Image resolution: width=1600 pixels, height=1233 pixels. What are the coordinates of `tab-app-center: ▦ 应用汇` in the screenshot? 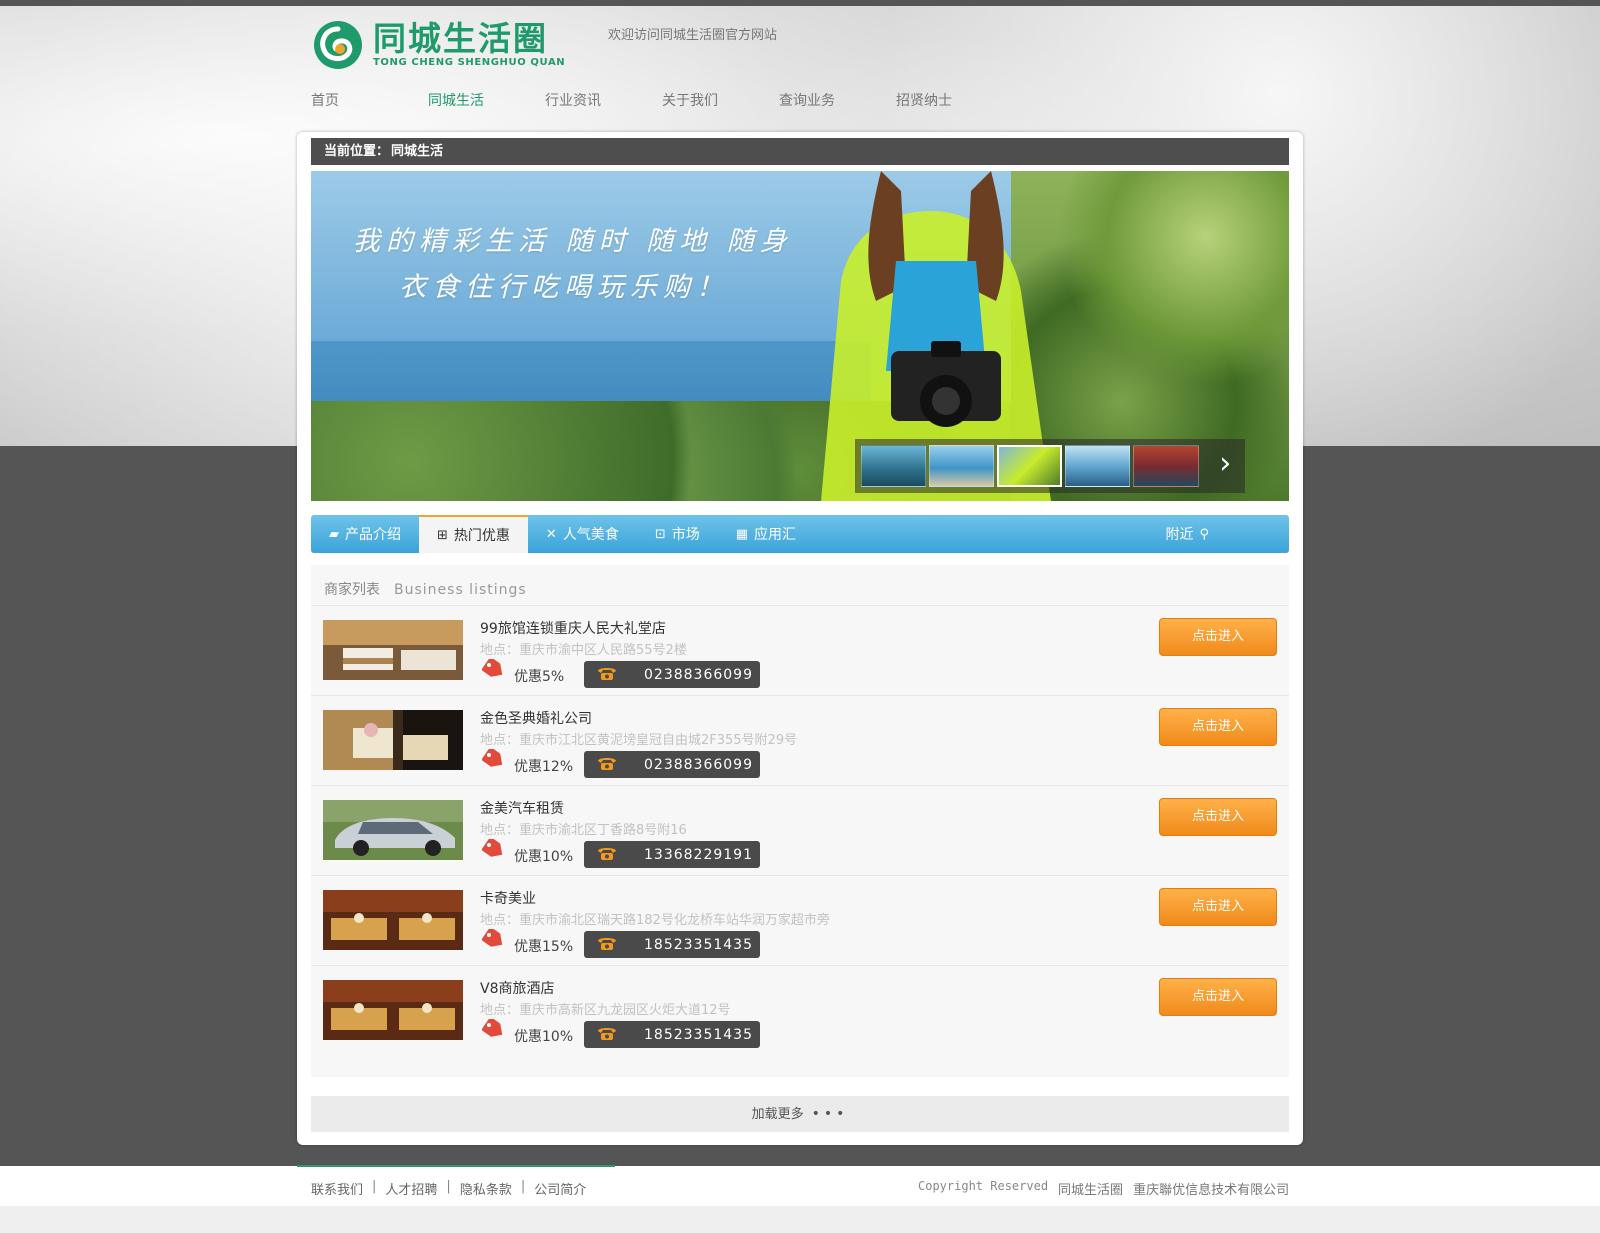 It's located at (766, 534).